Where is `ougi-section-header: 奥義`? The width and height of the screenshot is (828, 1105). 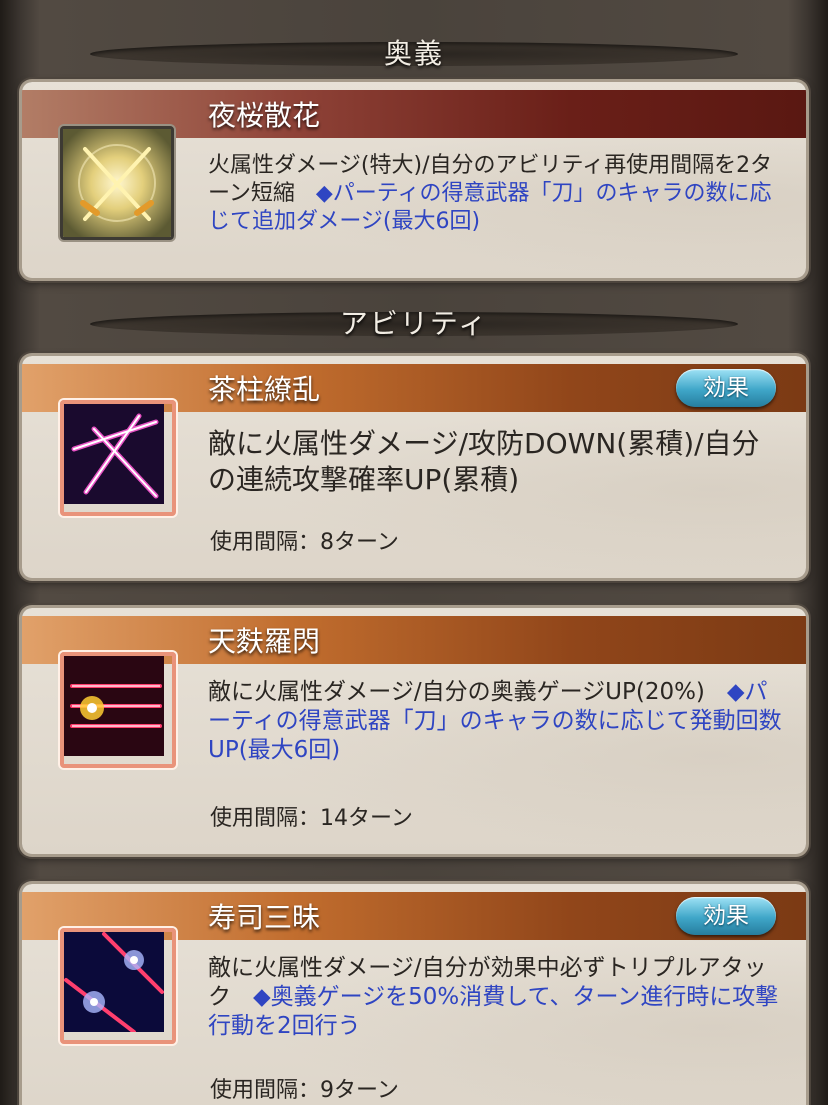 ougi-section-header: 奥義 is located at coordinates (414, 52).